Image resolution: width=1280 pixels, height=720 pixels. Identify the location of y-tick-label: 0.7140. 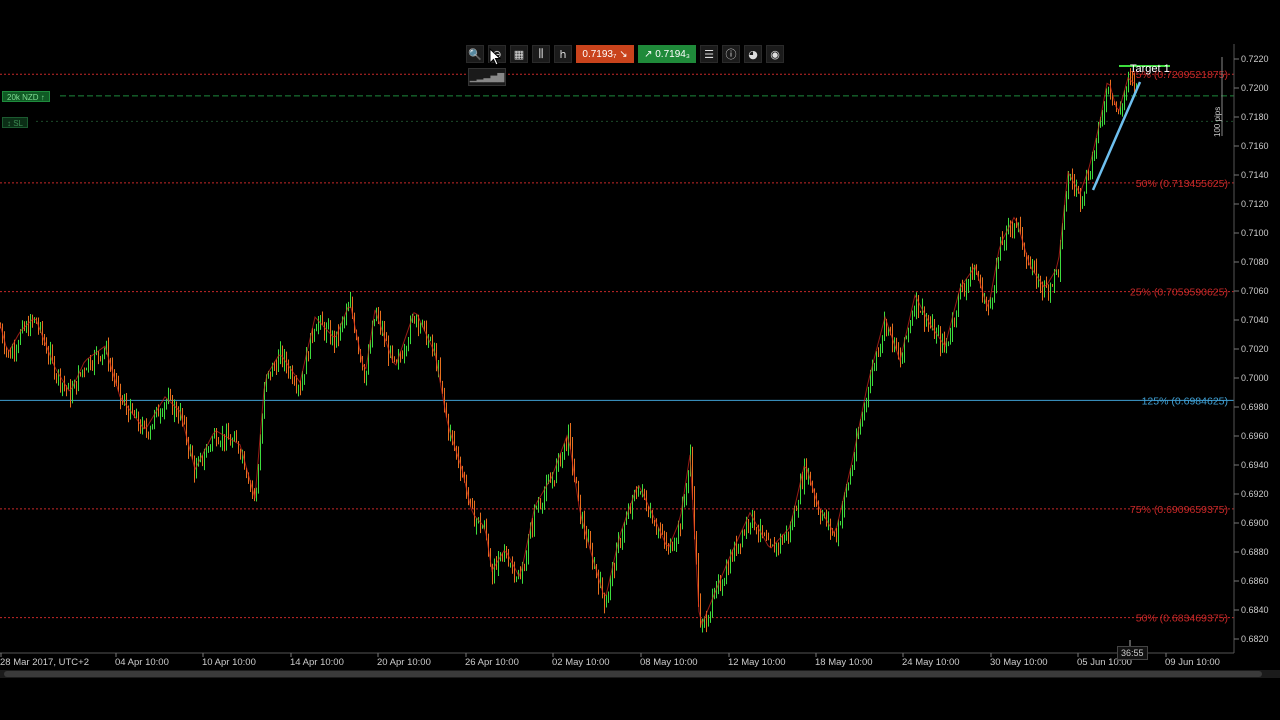
(1255, 175).